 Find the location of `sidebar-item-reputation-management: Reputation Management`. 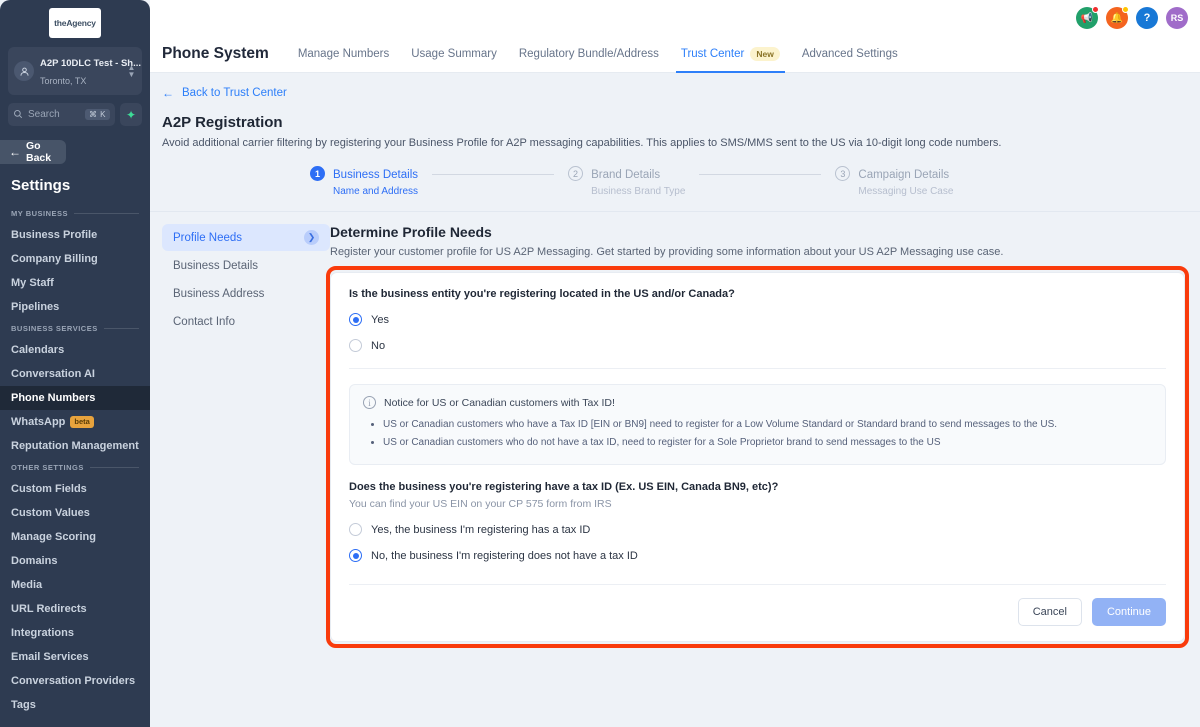

sidebar-item-reputation-management: Reputation Management is located at coordinates (75, 446).